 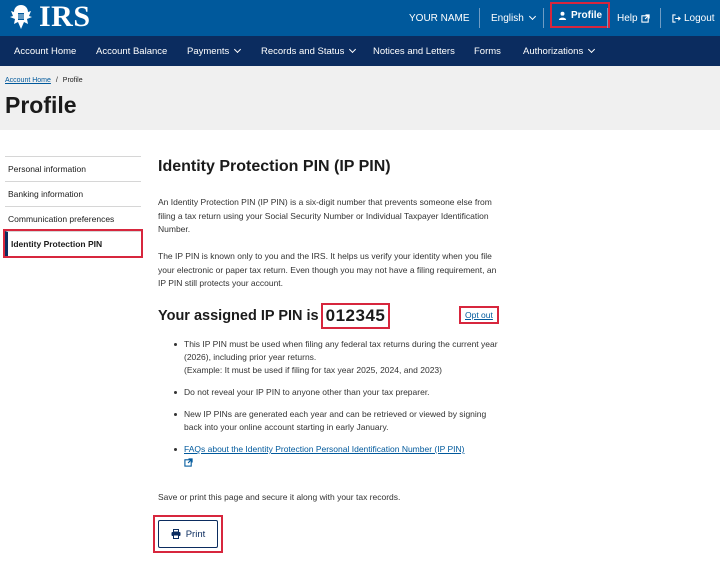 I want to click on nav-authorizations: Authorizations, so click(x=559, y=51).